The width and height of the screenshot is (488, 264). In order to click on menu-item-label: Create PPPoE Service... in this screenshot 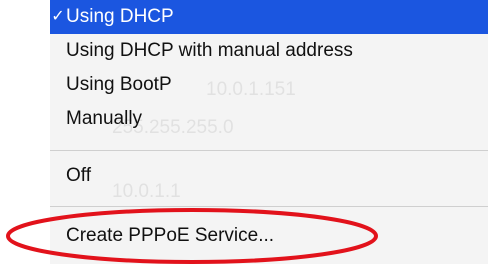, I will do `click(170, 235)`.